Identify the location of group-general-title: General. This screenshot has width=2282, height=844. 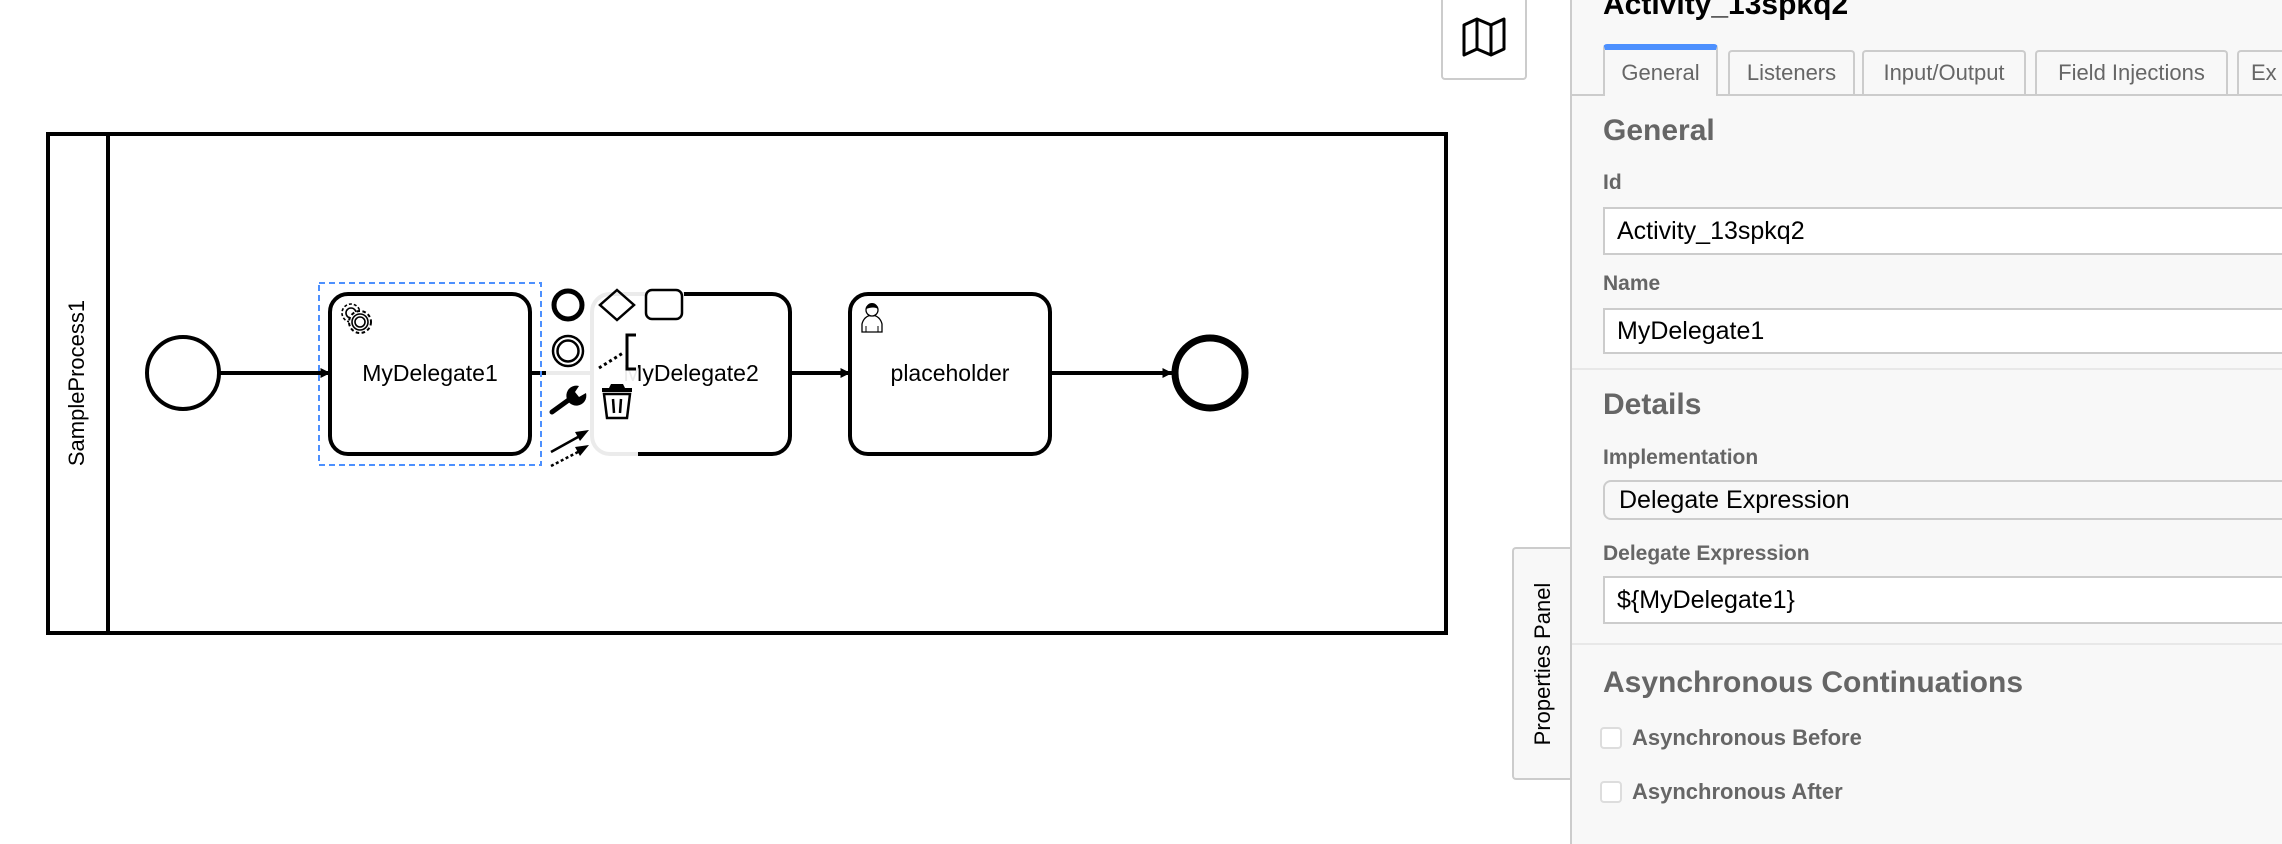
(1659, 130).